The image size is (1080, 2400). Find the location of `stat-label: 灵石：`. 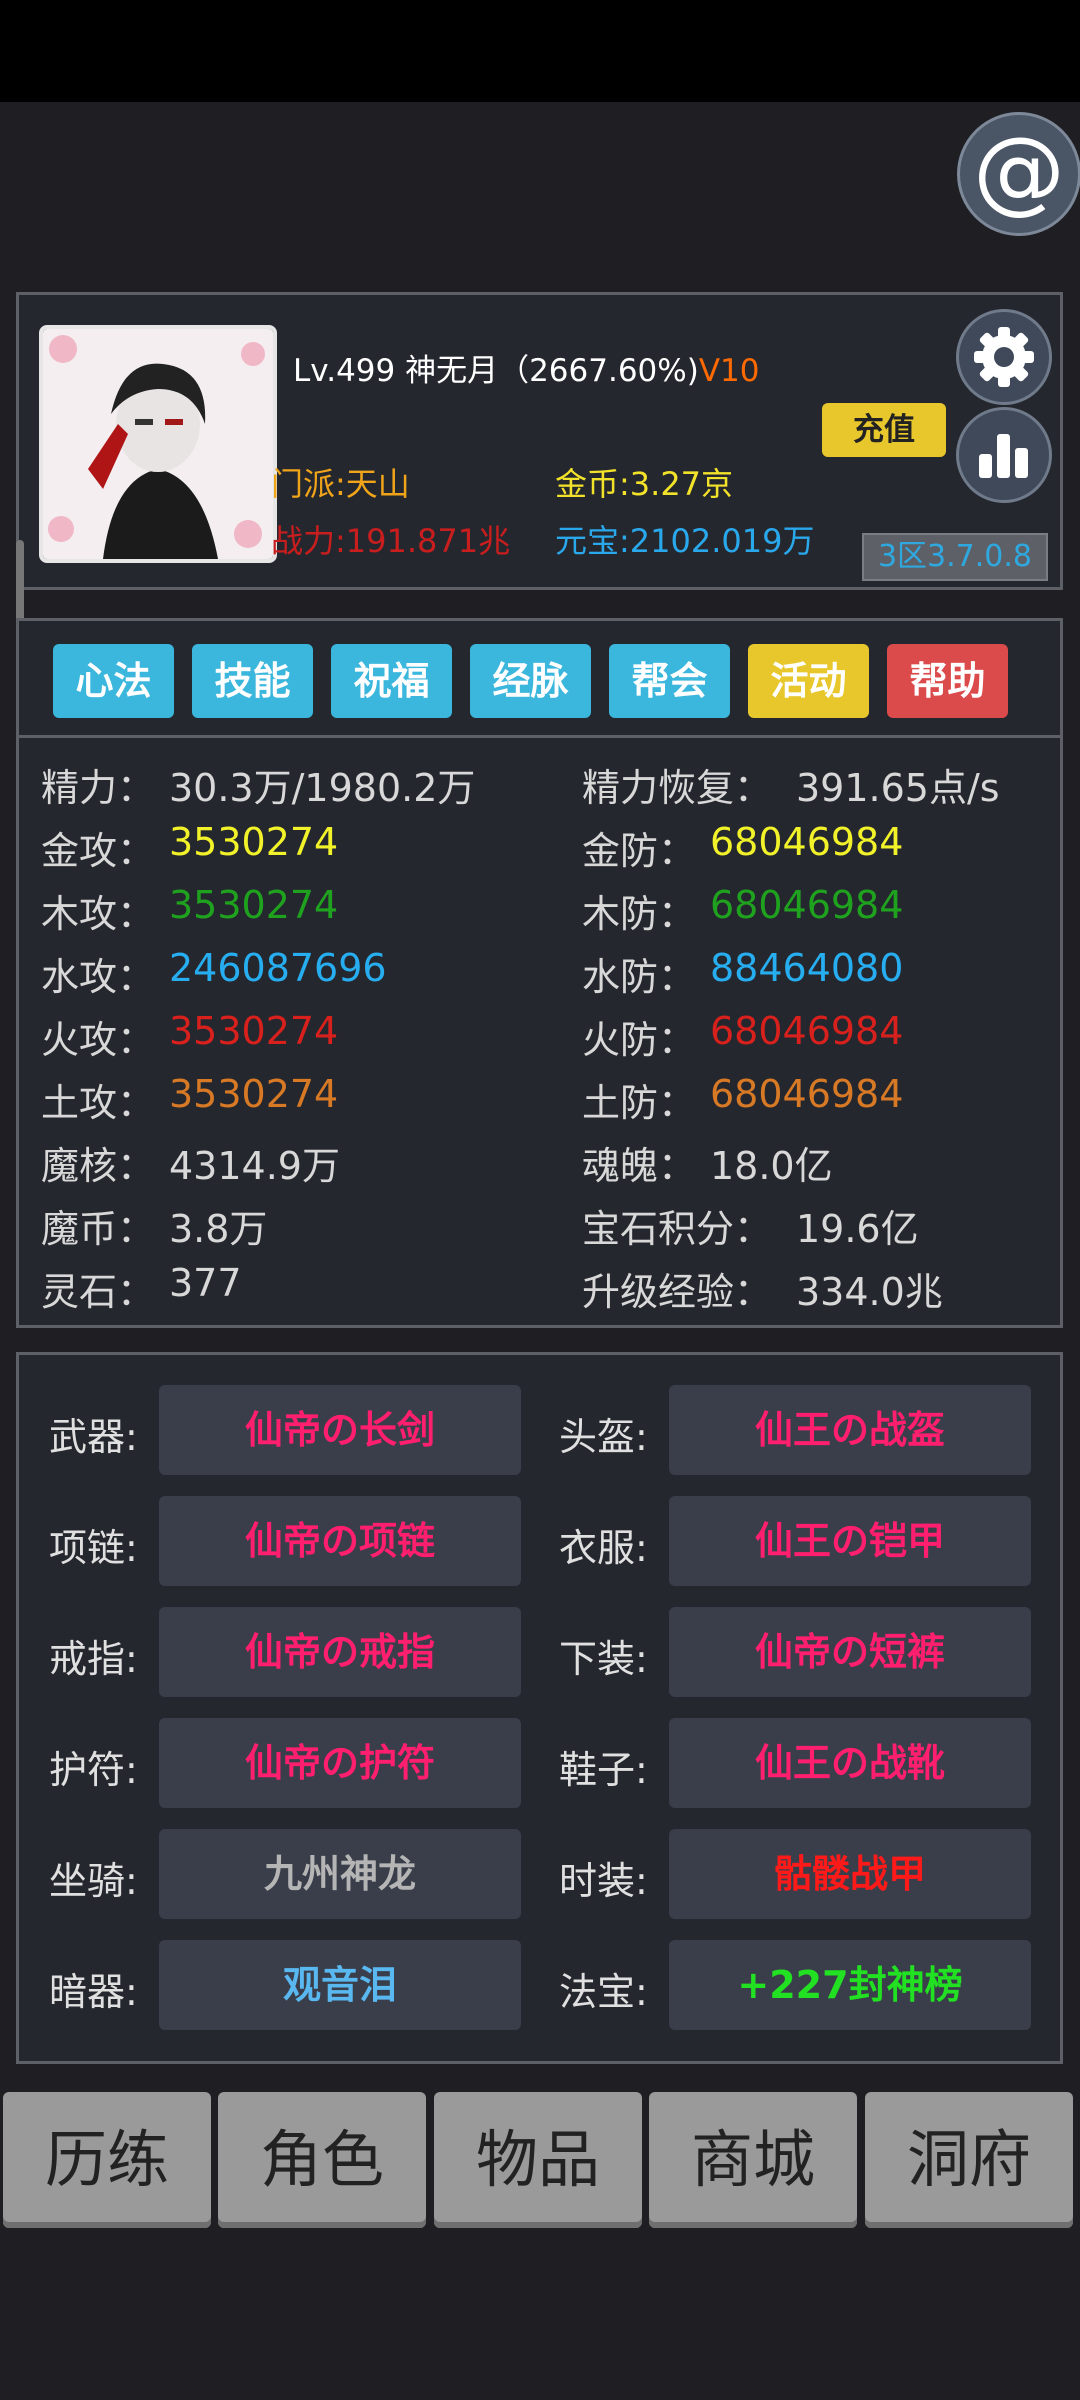

stat-label: 灵石： is located at coordinates (98, 1292).